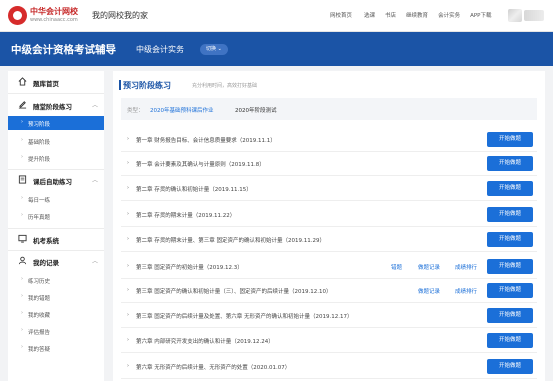  I want to click on exercise-title: 第二章 存货的期末计量（2019.11.22）, so click(186, 216).